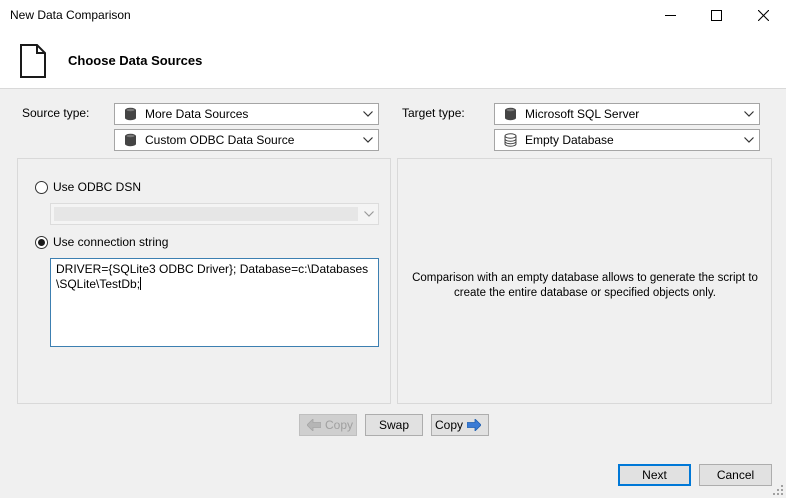 The image size is (786, 498). I want to click on source-type-value: More Data Sources, so click(197, 114).